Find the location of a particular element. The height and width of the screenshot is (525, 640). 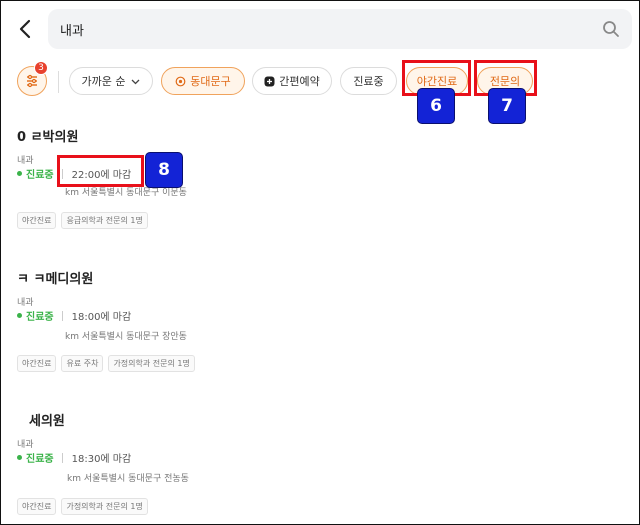

sort-label: 가까운 순 is located at coordinates (103, 81).